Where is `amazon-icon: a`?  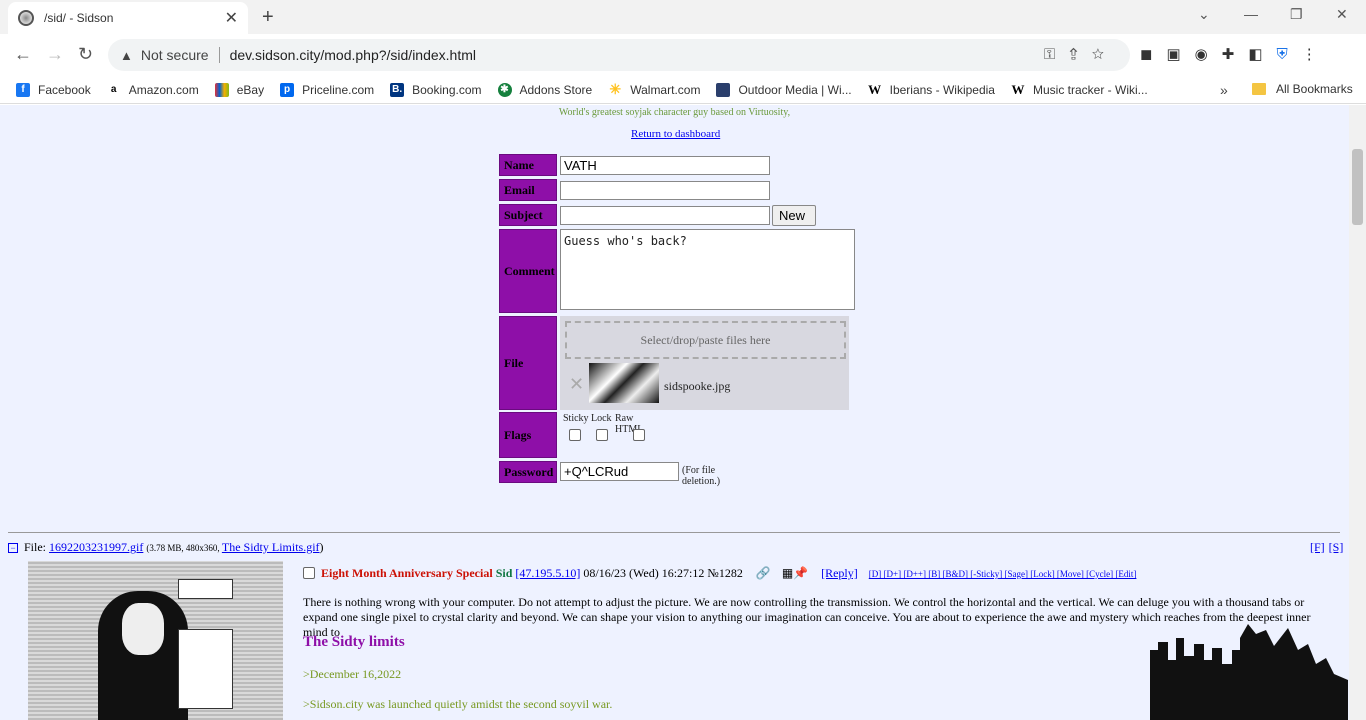
amazon-icon: a is located at coordinates (113, 89).